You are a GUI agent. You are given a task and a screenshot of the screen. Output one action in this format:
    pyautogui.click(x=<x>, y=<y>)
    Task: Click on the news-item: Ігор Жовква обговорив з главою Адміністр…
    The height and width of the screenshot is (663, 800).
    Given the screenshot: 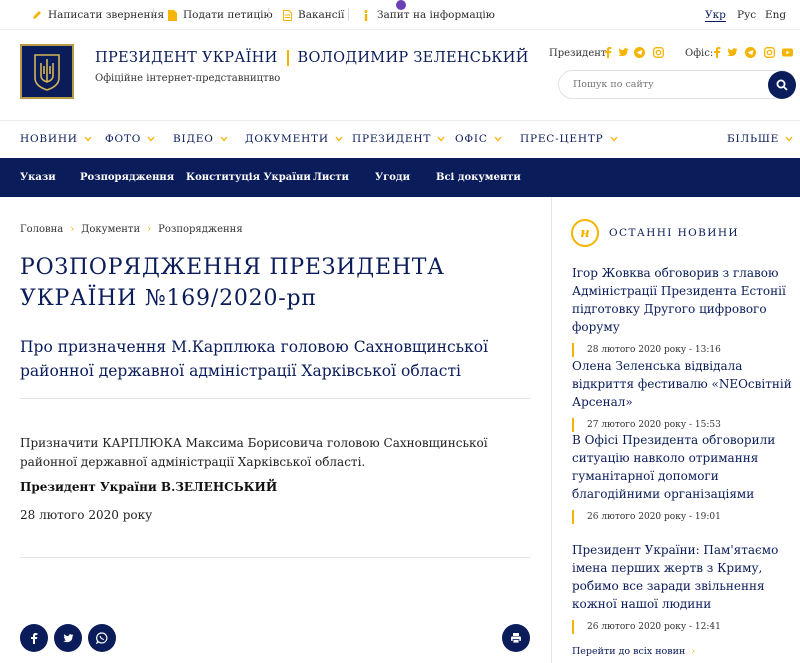 What is the action you would take?
    pyautogui.click(x=685, y=310)
    